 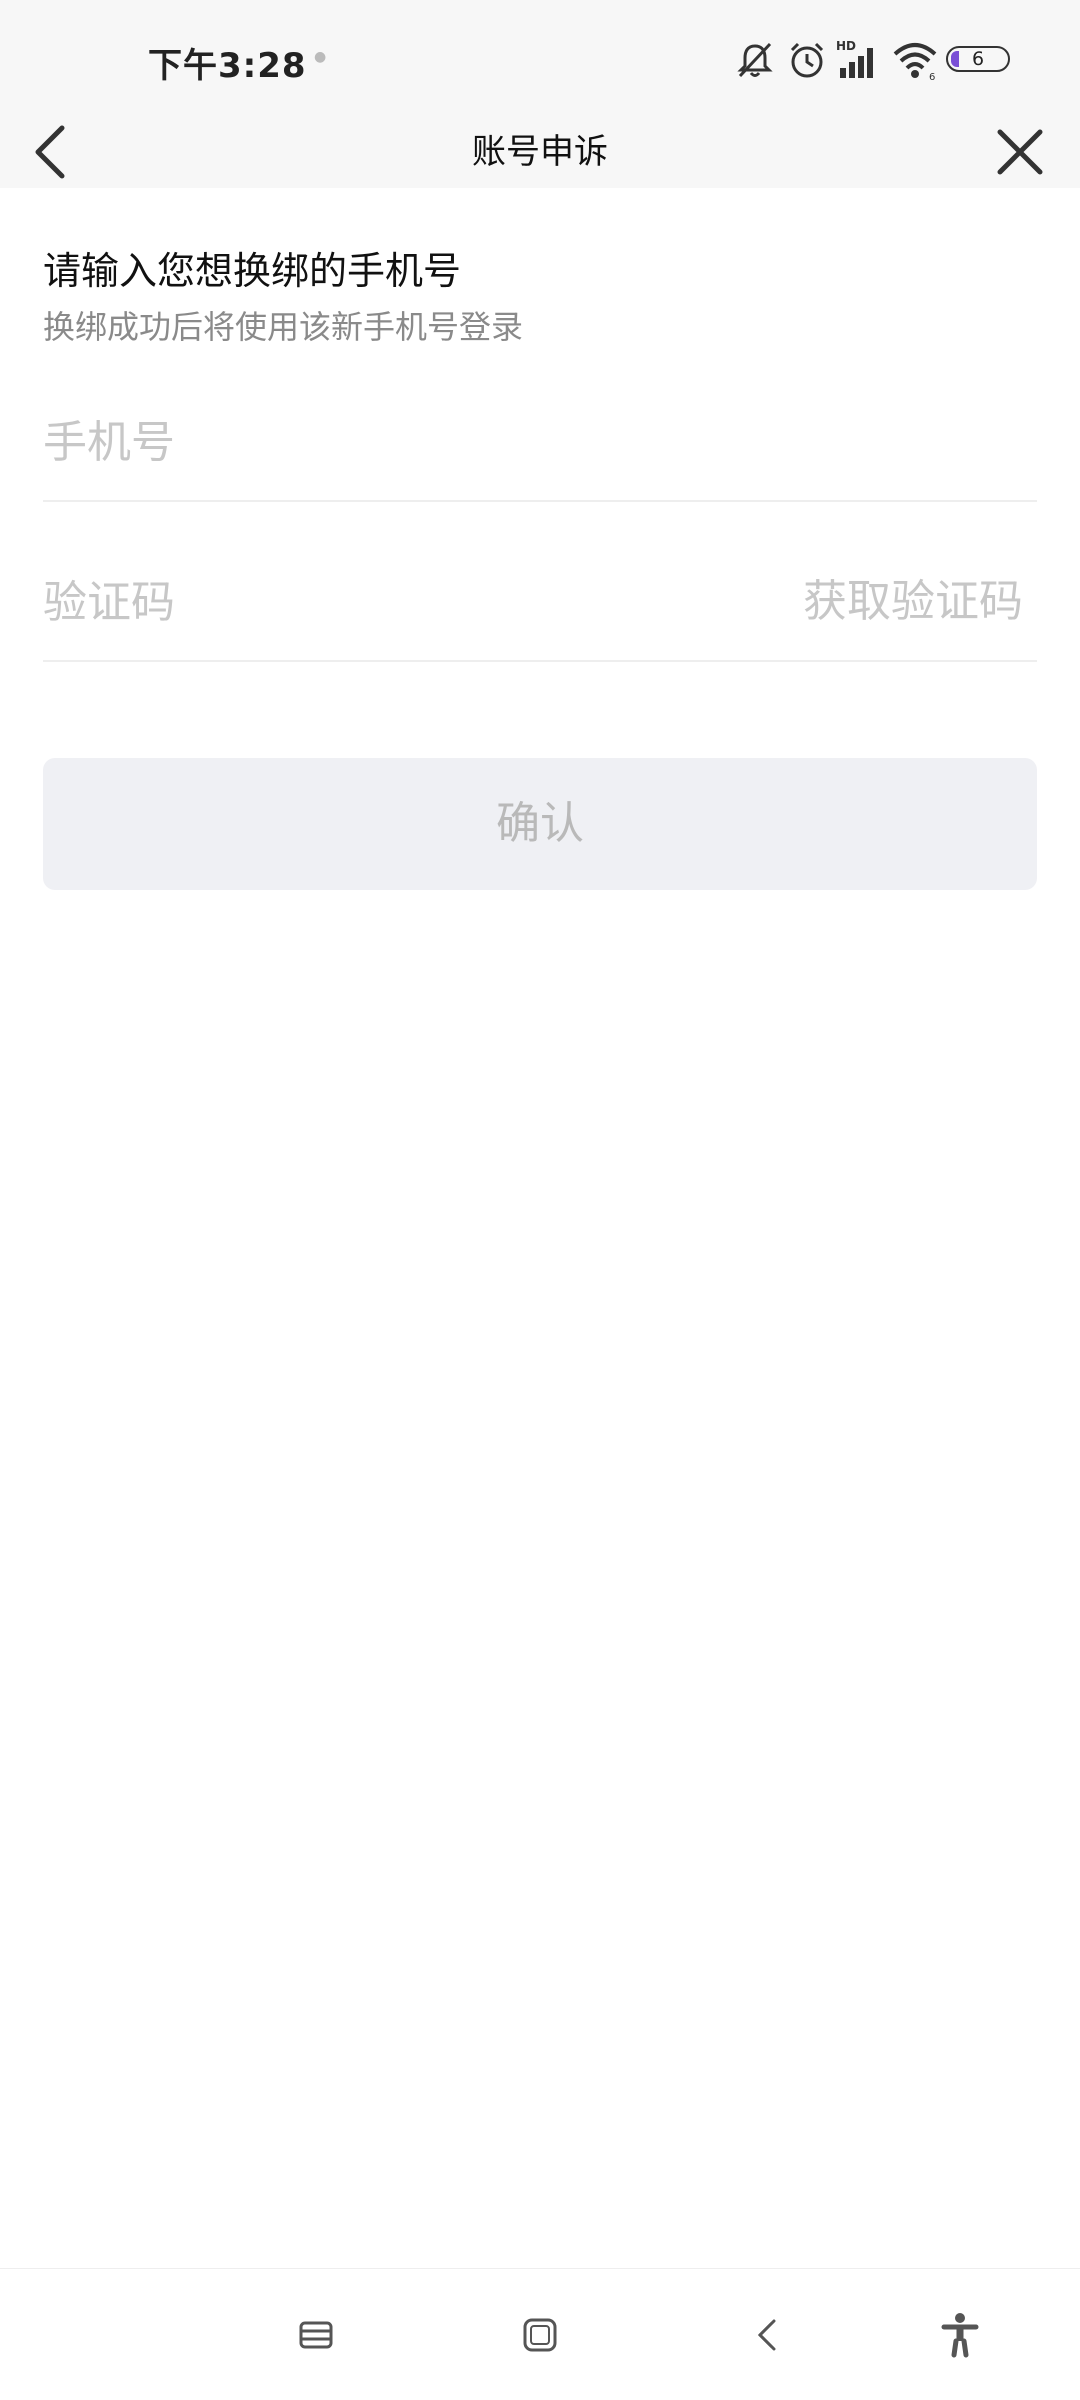 I want to click on svg-text: 6, so click(x=932, y=76).